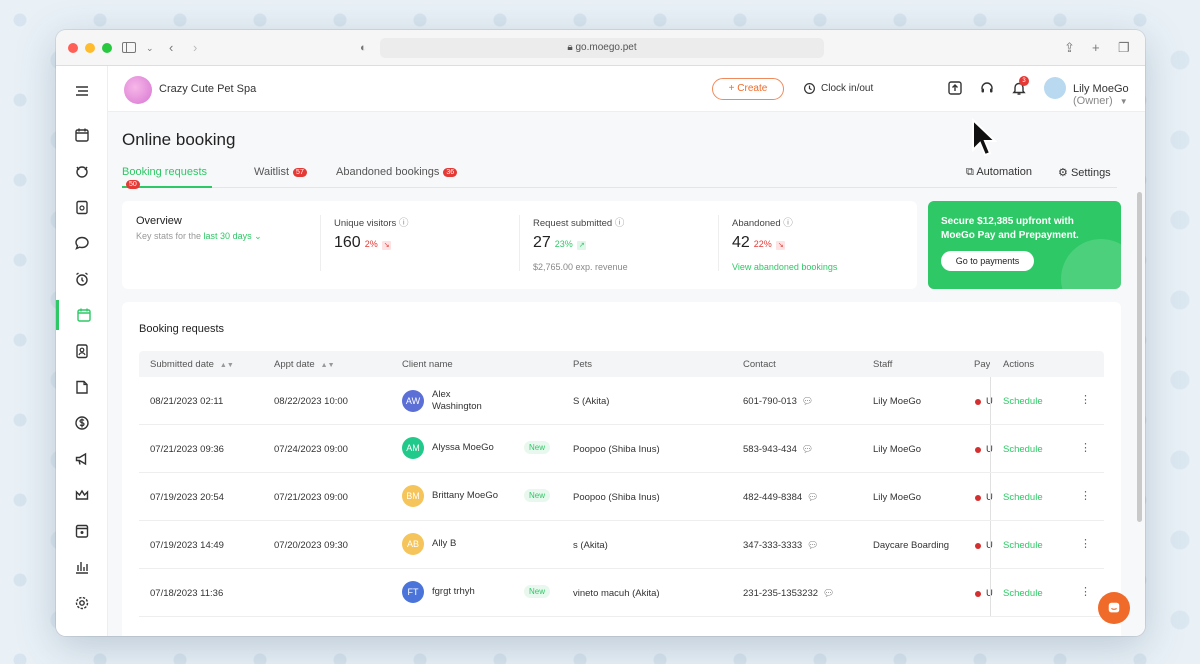 The width and height of the screenshot is (1200, 664). What do you see at coordinates (444, 543) in the screenshot?
I see `client-name: Ally B` at bounding box center [444, 543].